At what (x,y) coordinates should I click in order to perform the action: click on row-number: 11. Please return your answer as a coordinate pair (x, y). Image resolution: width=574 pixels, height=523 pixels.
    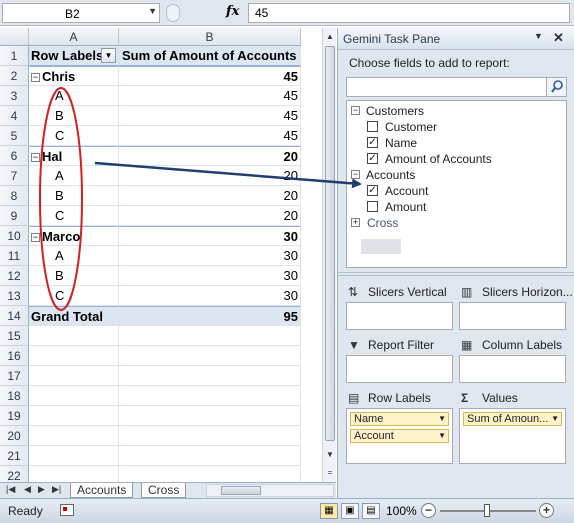
    Looking at the image, I should click on (14, 256).